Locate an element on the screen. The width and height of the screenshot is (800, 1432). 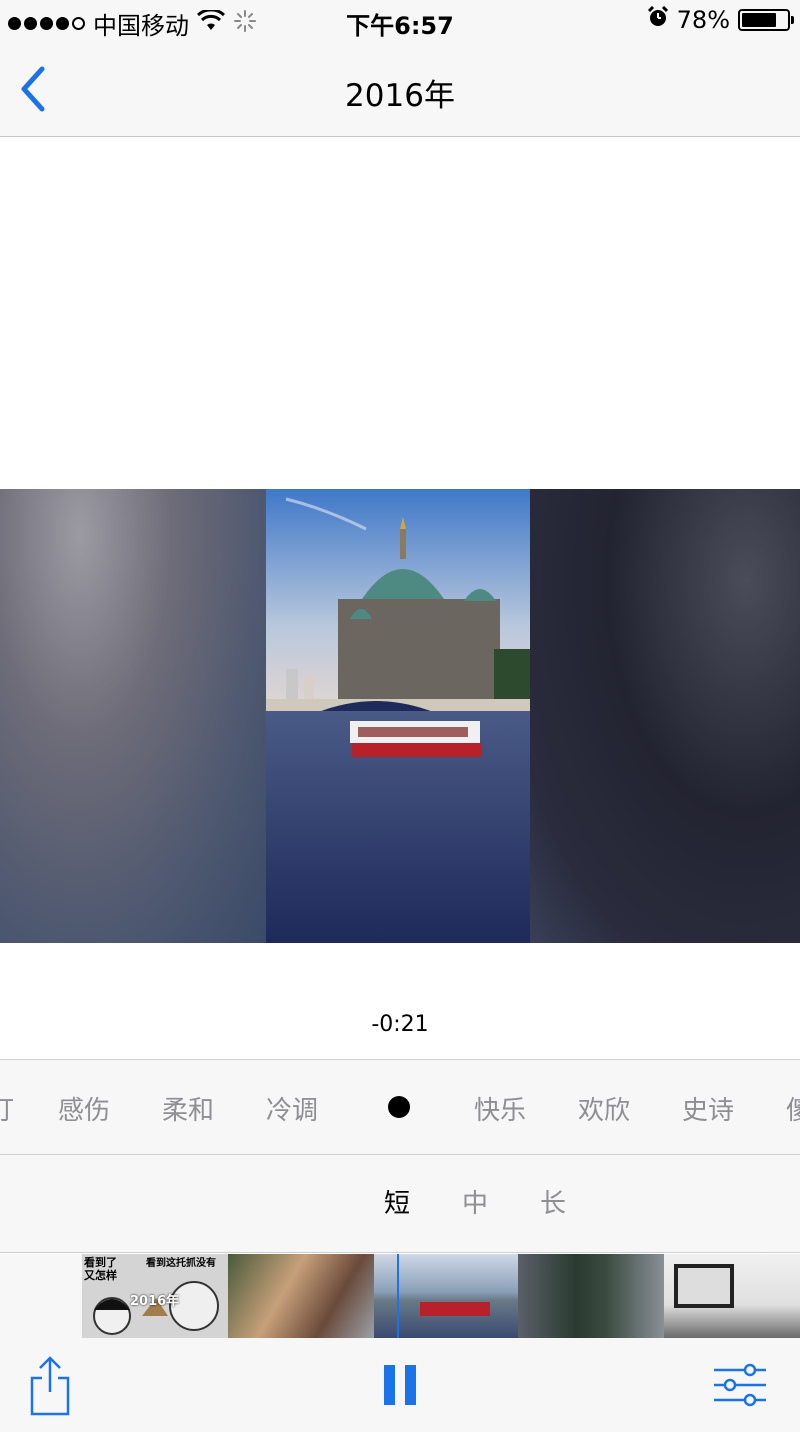
share-icon is located at coordinates (50, 1386).